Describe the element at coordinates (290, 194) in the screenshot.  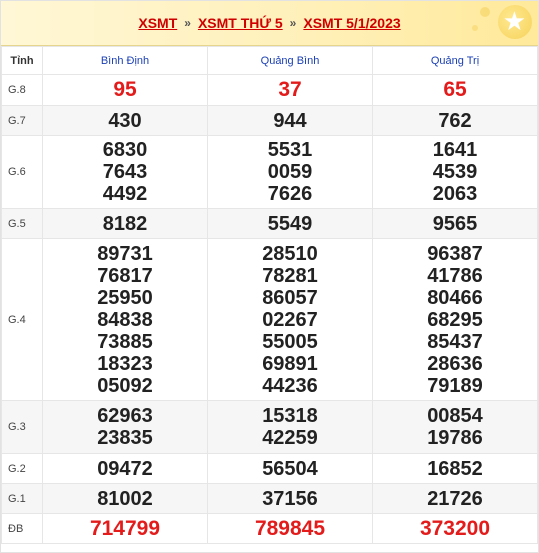
I see `prize-number: 7626` at that location.